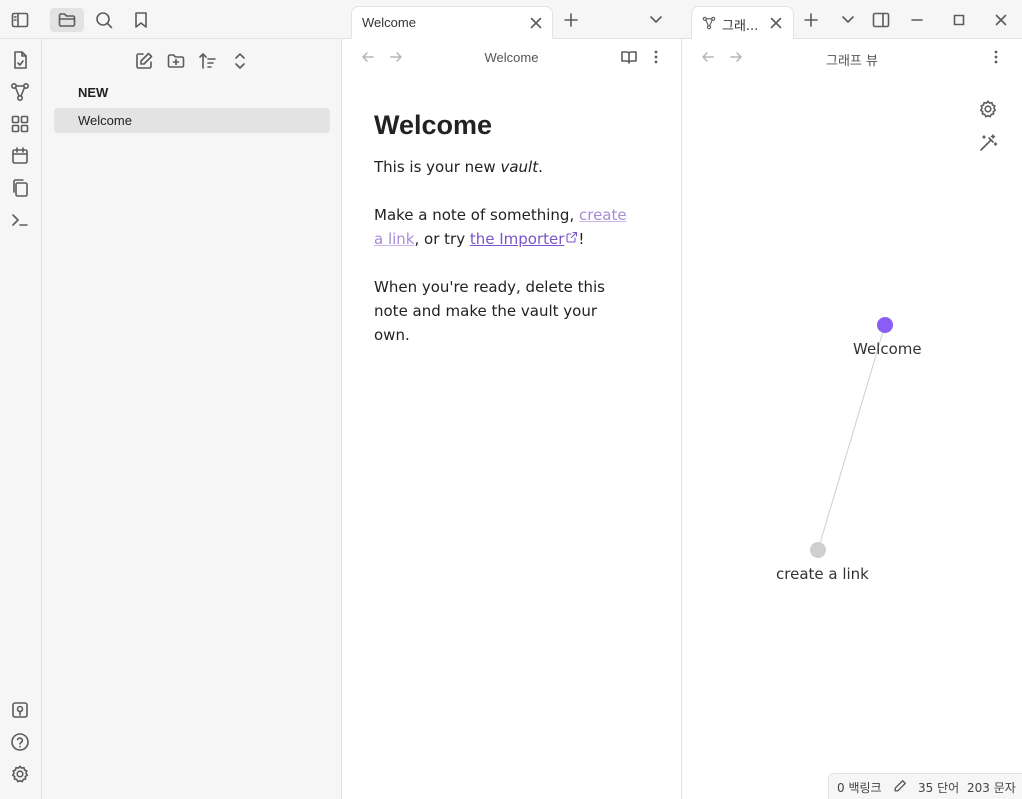  What do you see at coordinates (629, 57) in the screenshot?
I see `reading-view-book-icon` at bounding box center [629, 57].